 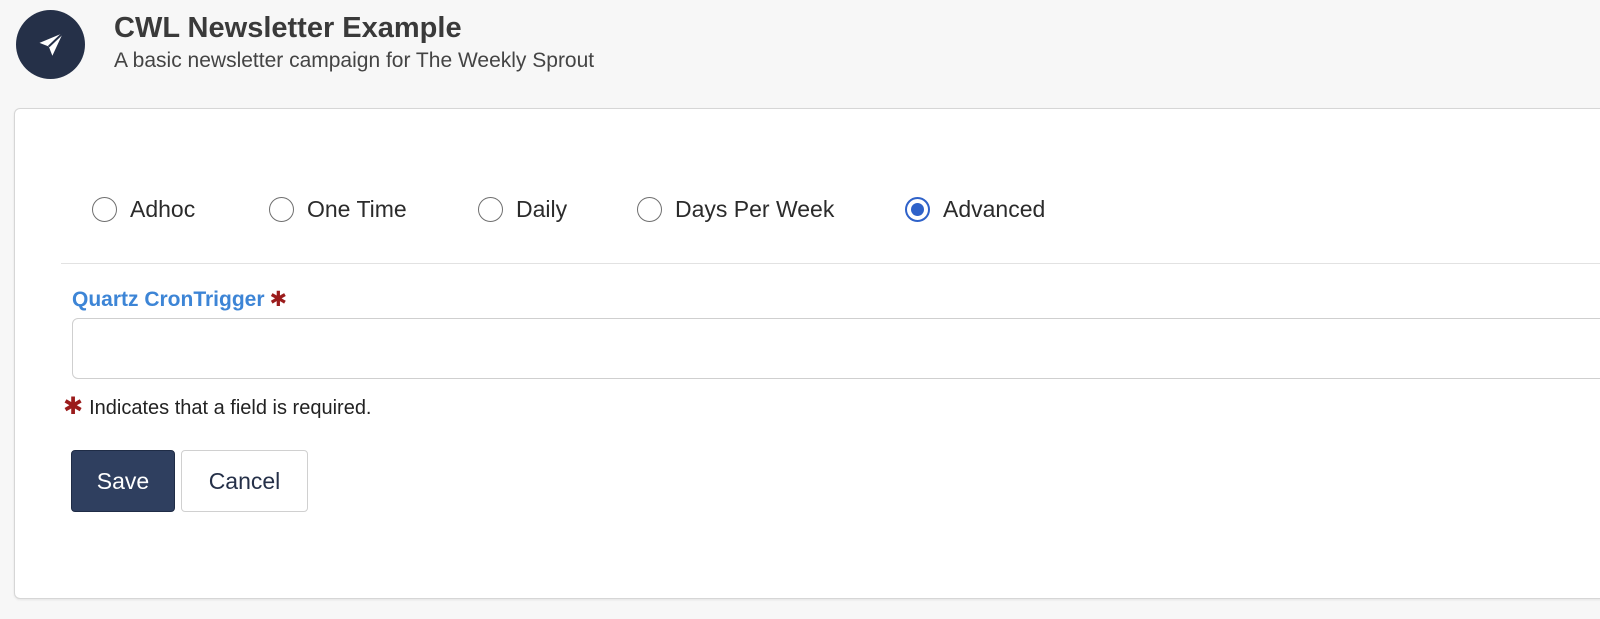 I want to click on cron-field-label-text: Quartz CronTrigger, so click(x=168, y=299).